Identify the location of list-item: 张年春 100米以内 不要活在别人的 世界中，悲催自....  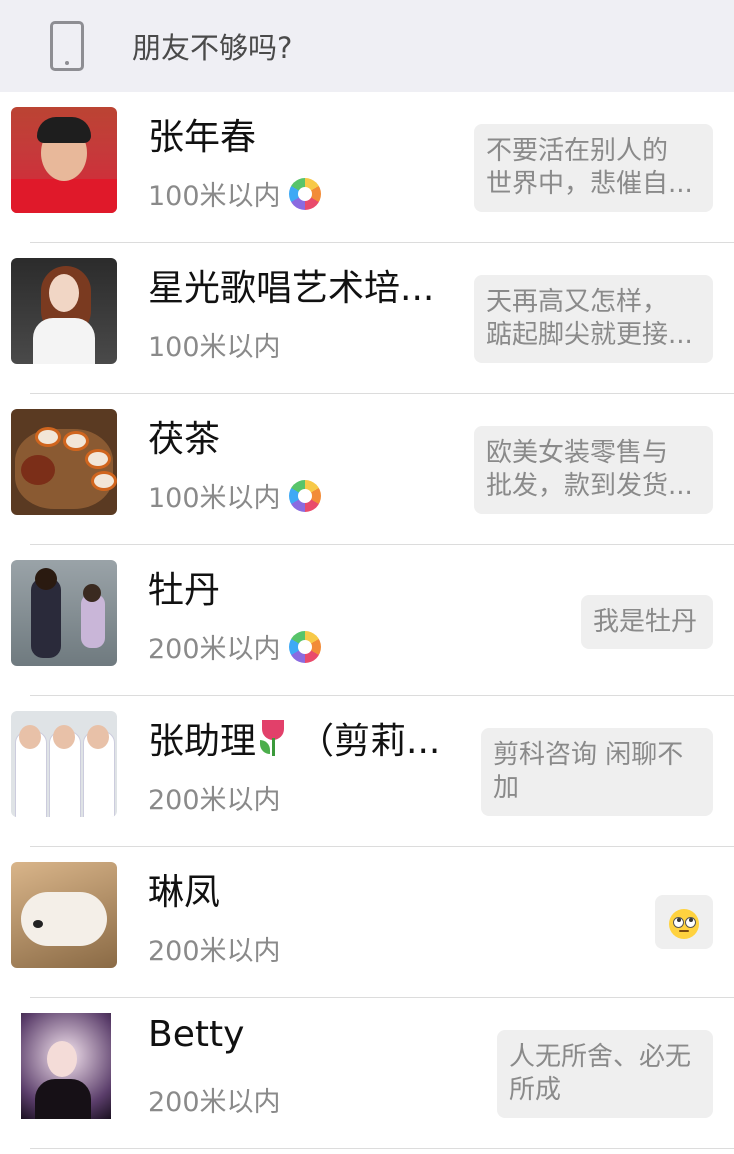
(367, 167).